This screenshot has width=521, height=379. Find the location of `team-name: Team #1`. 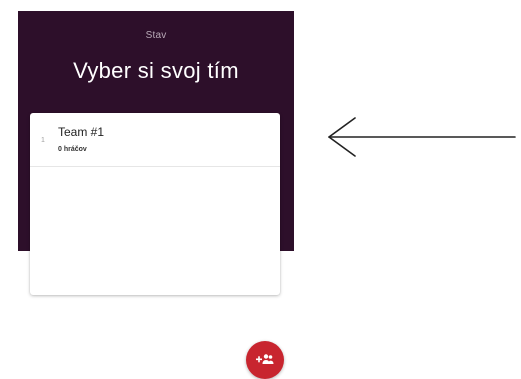

team-name: Team #1 is located at coordinates (81, 132).